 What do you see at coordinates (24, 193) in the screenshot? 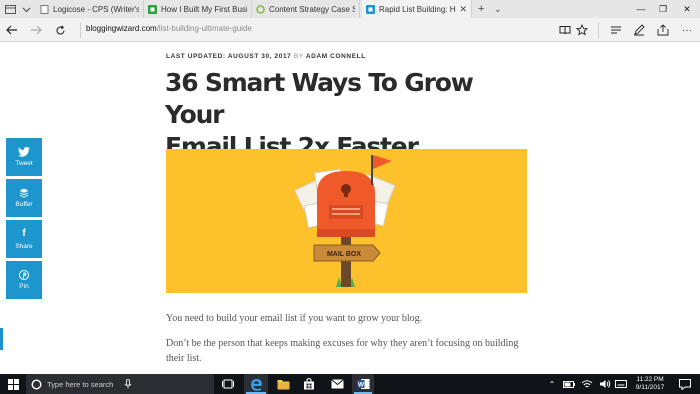
I see `buffer-stack-icon` at bounding box center [24, 193].